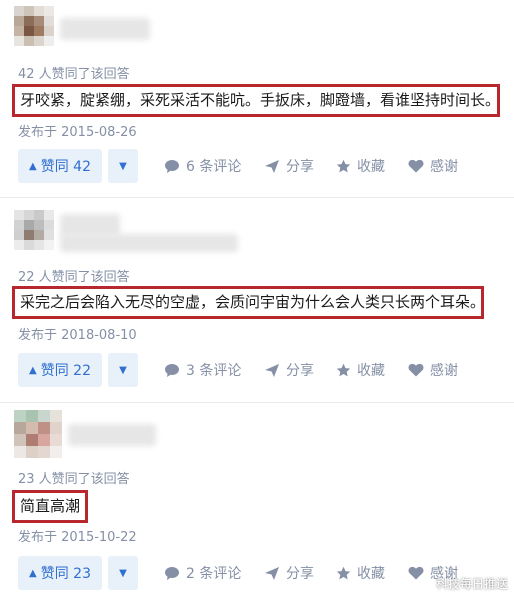 This screenshot has height=598, width=514. Describe the element at coordinates (50, 506) in the screenshot. I see `answer-content: 简直高潮` at that location.